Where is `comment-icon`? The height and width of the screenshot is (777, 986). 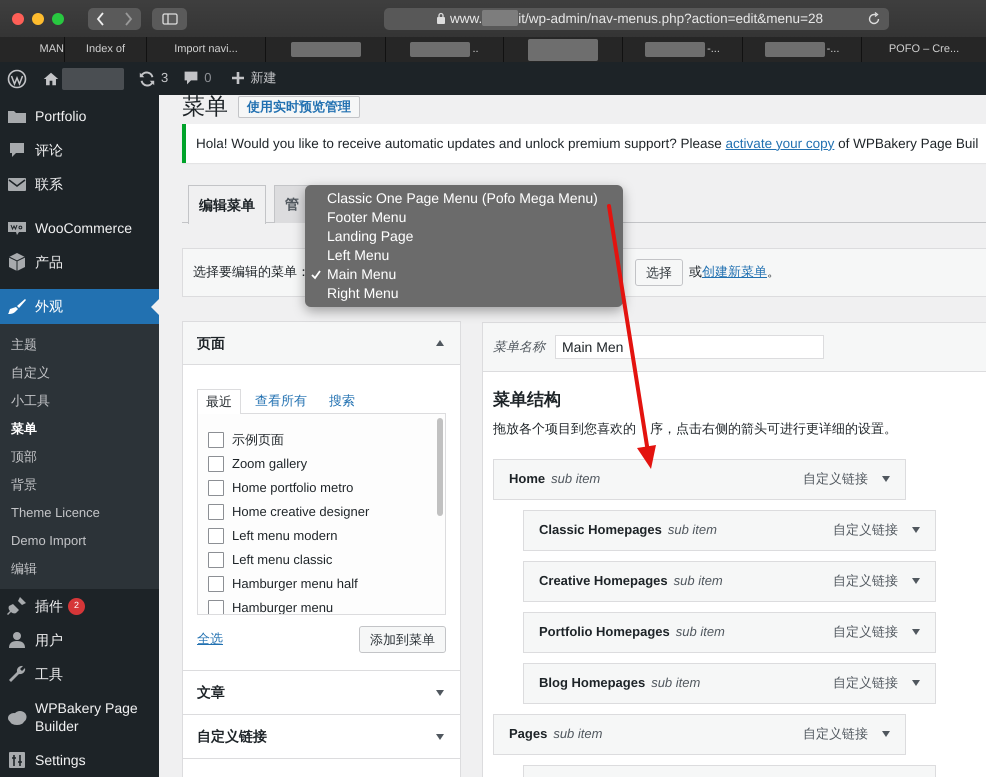 comment-icon is located at coordinates (191, 78).